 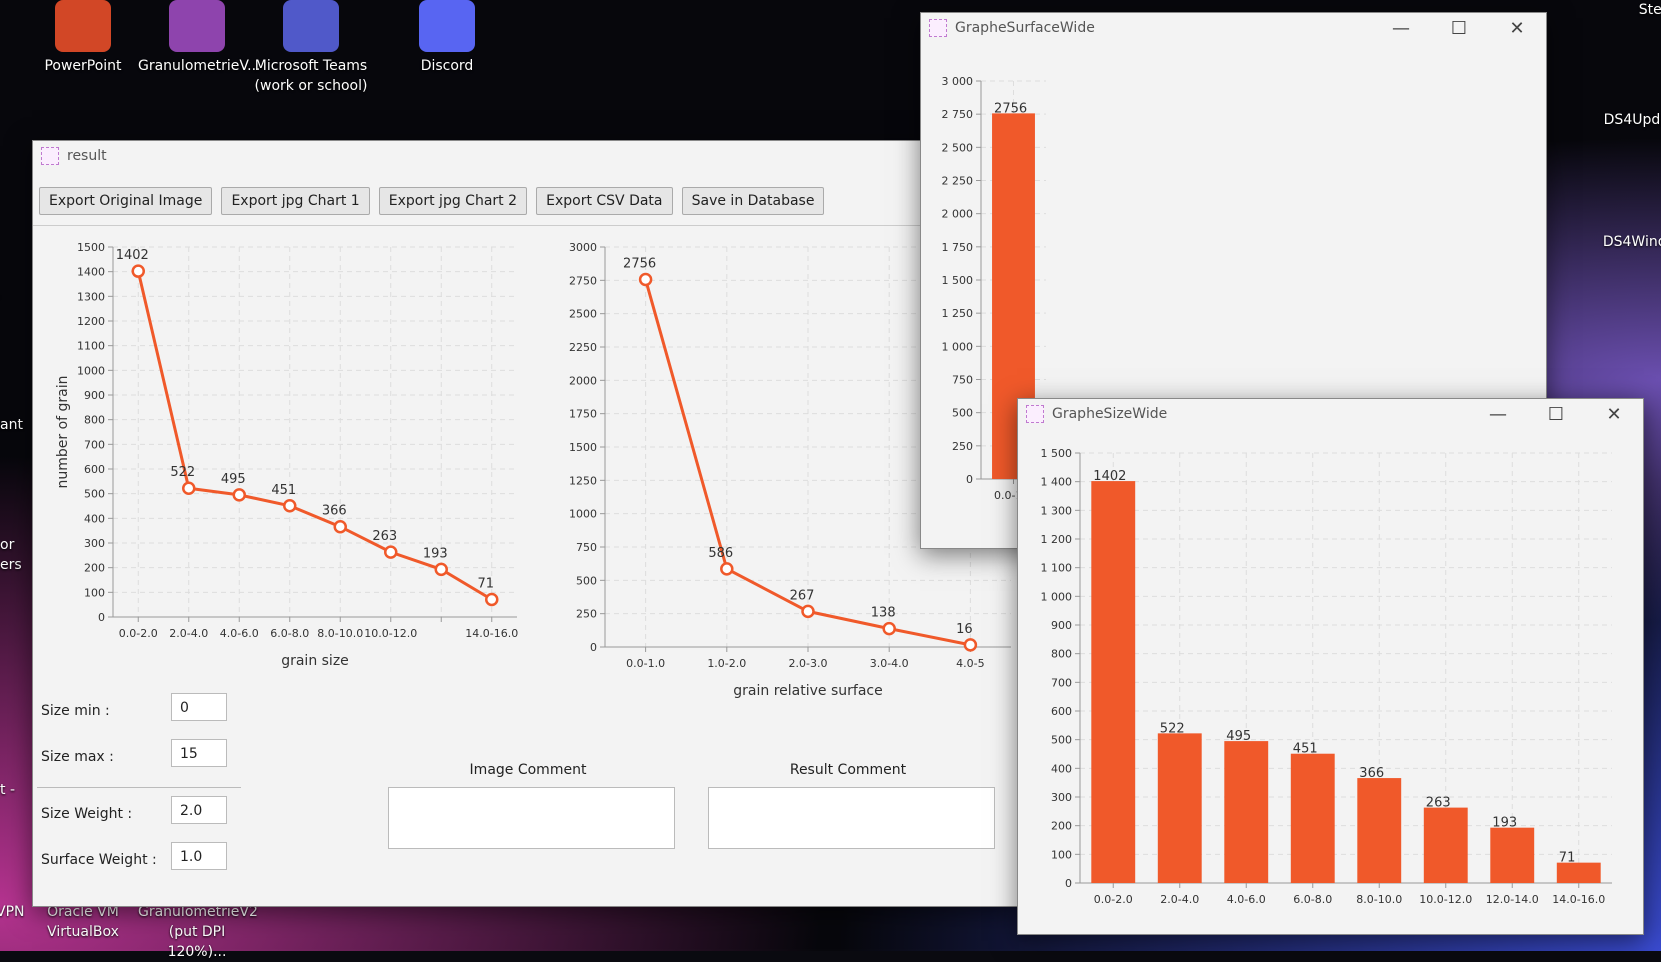 What do you see at coordinates (1061, 625) in the screenshot?
I see `y-tick-label: 900` at bounding box center [1061, 625].